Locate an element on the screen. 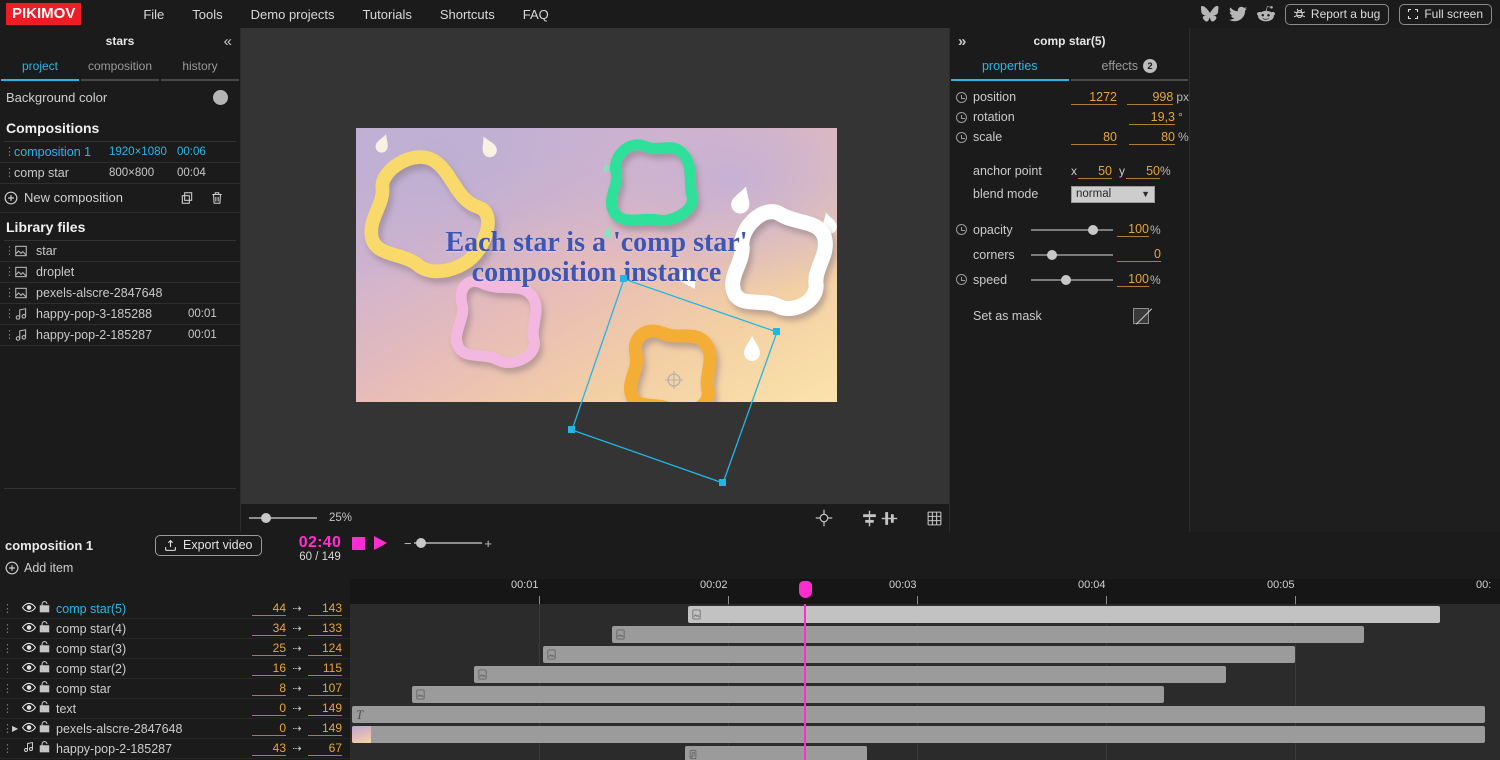 The height and width of the screenshot is (760, 1500). canvas-zoom-slider is located at coordinates (283, 518).